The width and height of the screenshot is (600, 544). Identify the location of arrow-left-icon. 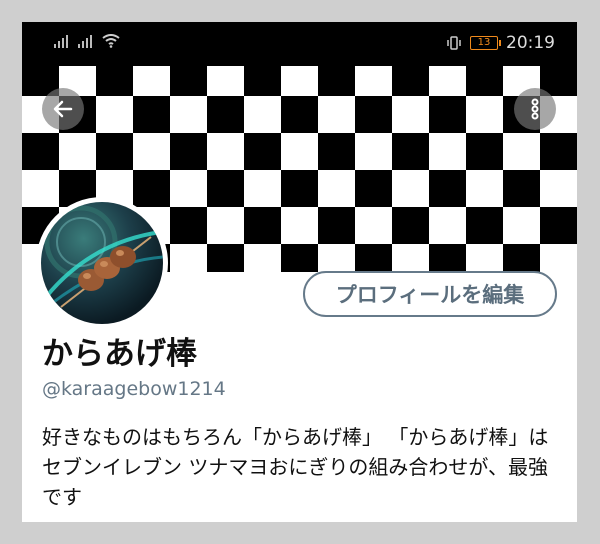
(63, 109).